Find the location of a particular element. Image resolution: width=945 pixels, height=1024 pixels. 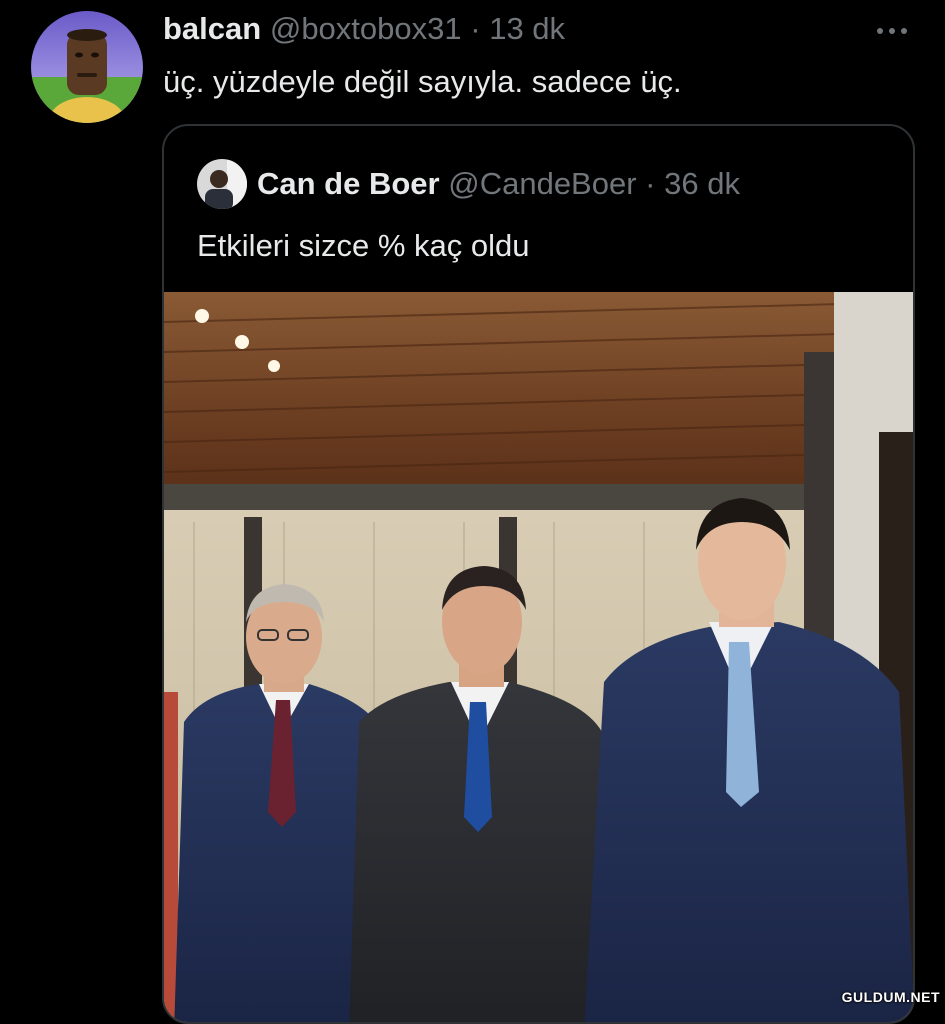

user-avatar is located at coordinates (87, 67).